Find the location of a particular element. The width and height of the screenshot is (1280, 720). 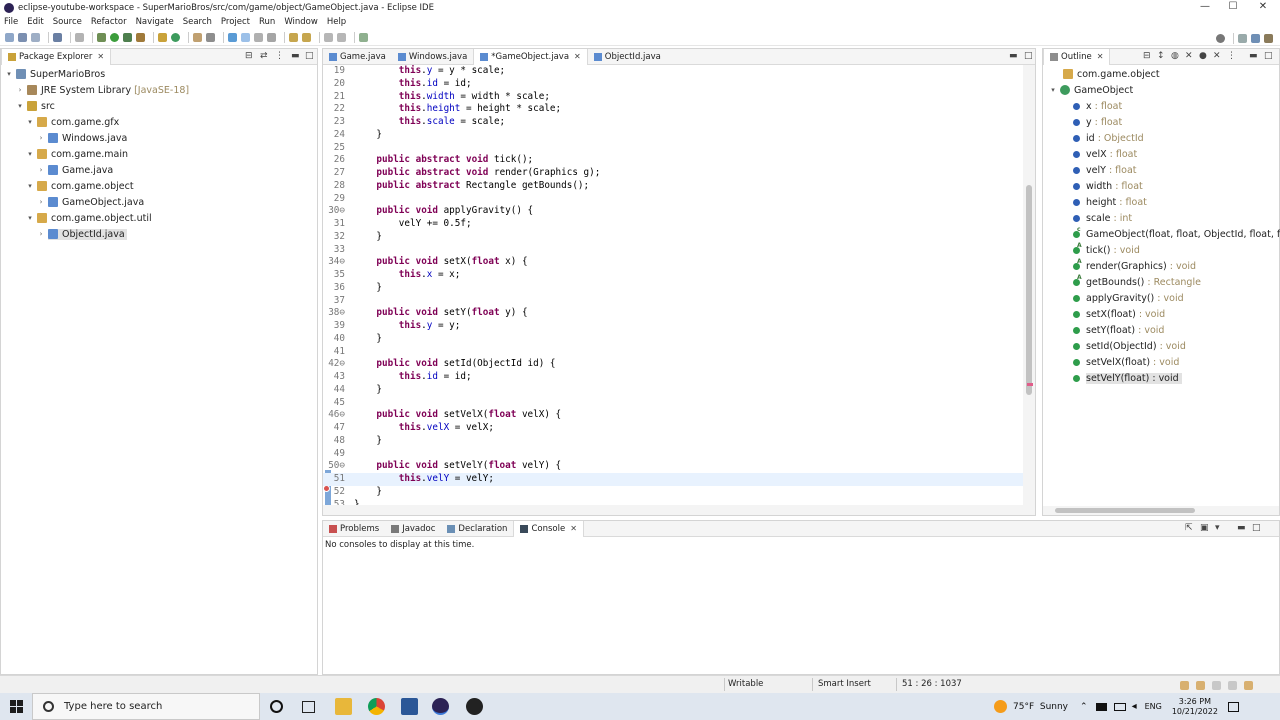

code-line: 37 is located at coordinates (673, 301).